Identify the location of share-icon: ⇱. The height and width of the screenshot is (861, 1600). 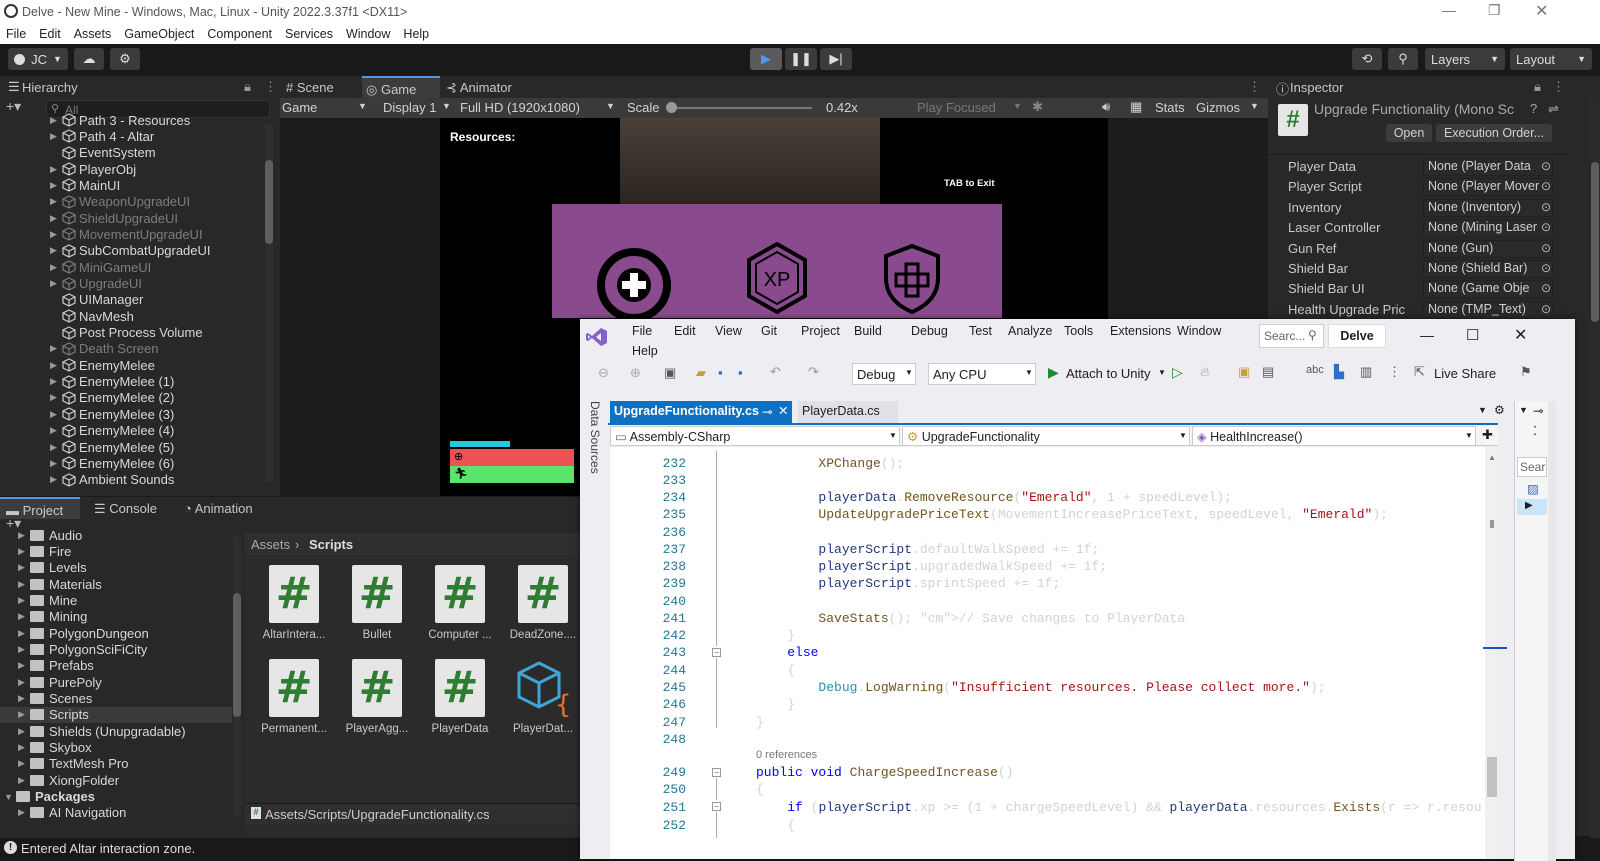
(1419, 372).